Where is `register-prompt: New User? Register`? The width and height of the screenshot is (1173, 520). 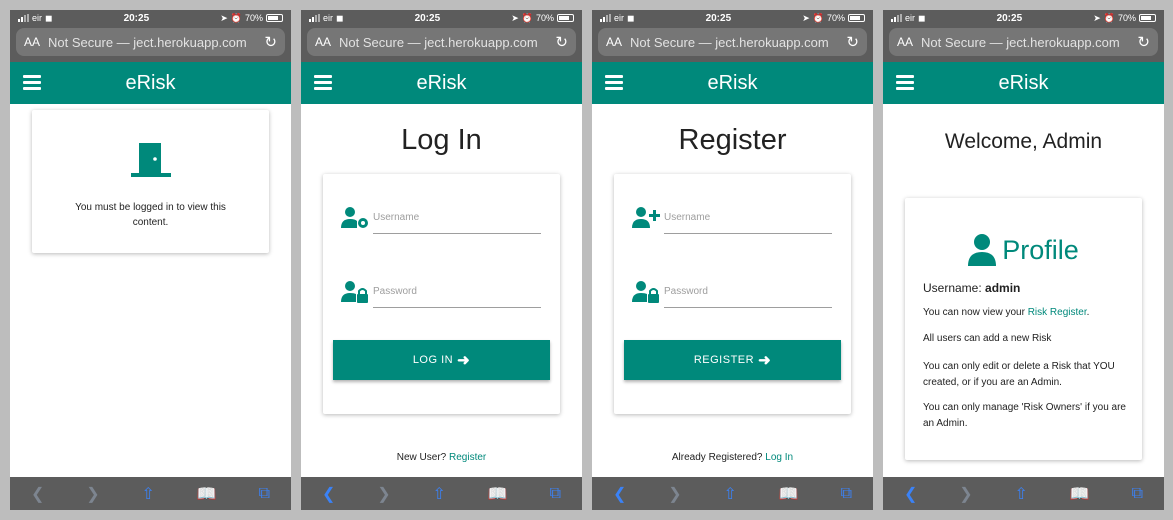 register-prompt: New User? Register is located at coordinates (441, 457).